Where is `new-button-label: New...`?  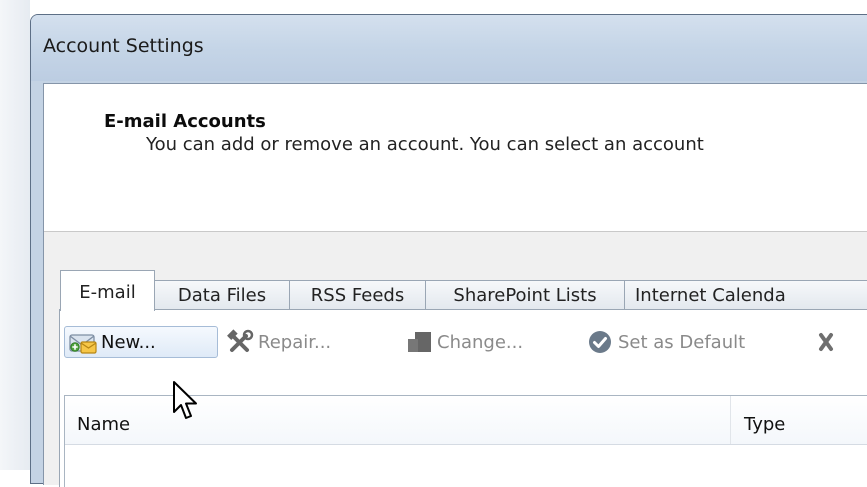
new-button-label: New... is located at coordinates (128, 342).